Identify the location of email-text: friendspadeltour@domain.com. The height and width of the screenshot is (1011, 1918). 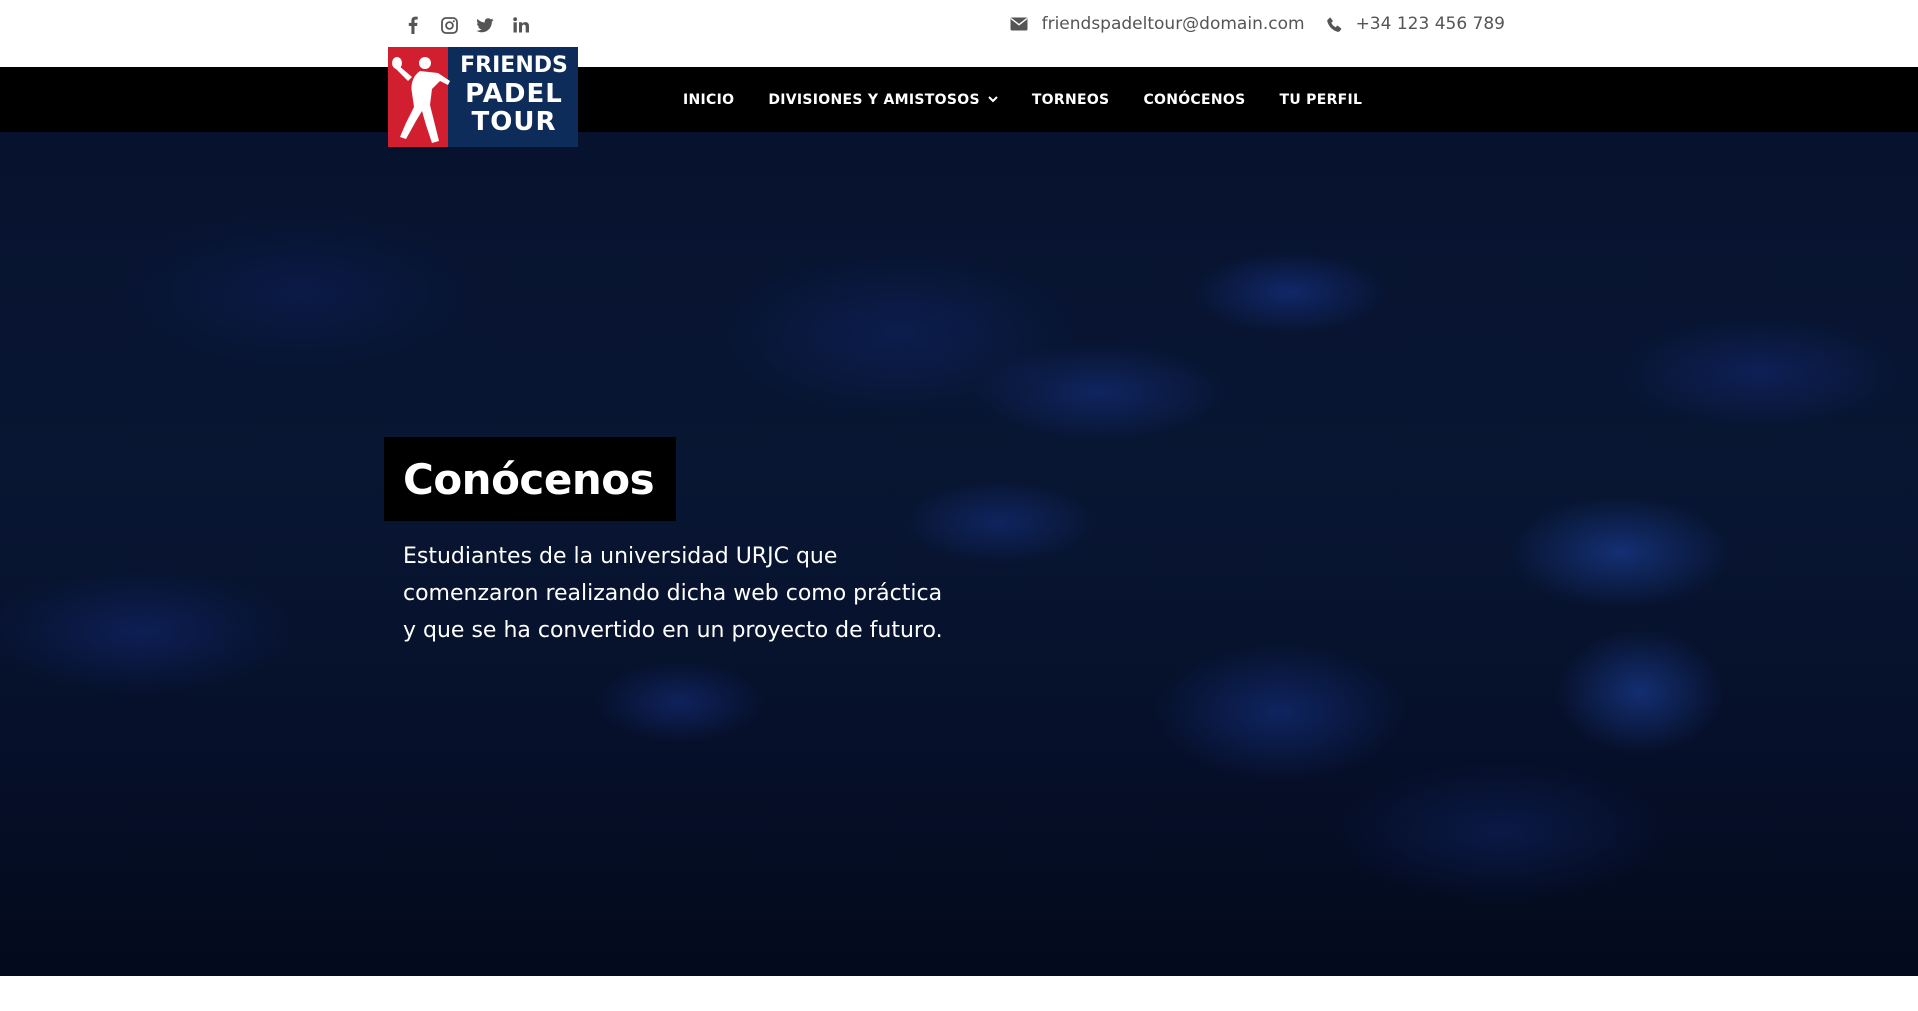
(1173, 24).